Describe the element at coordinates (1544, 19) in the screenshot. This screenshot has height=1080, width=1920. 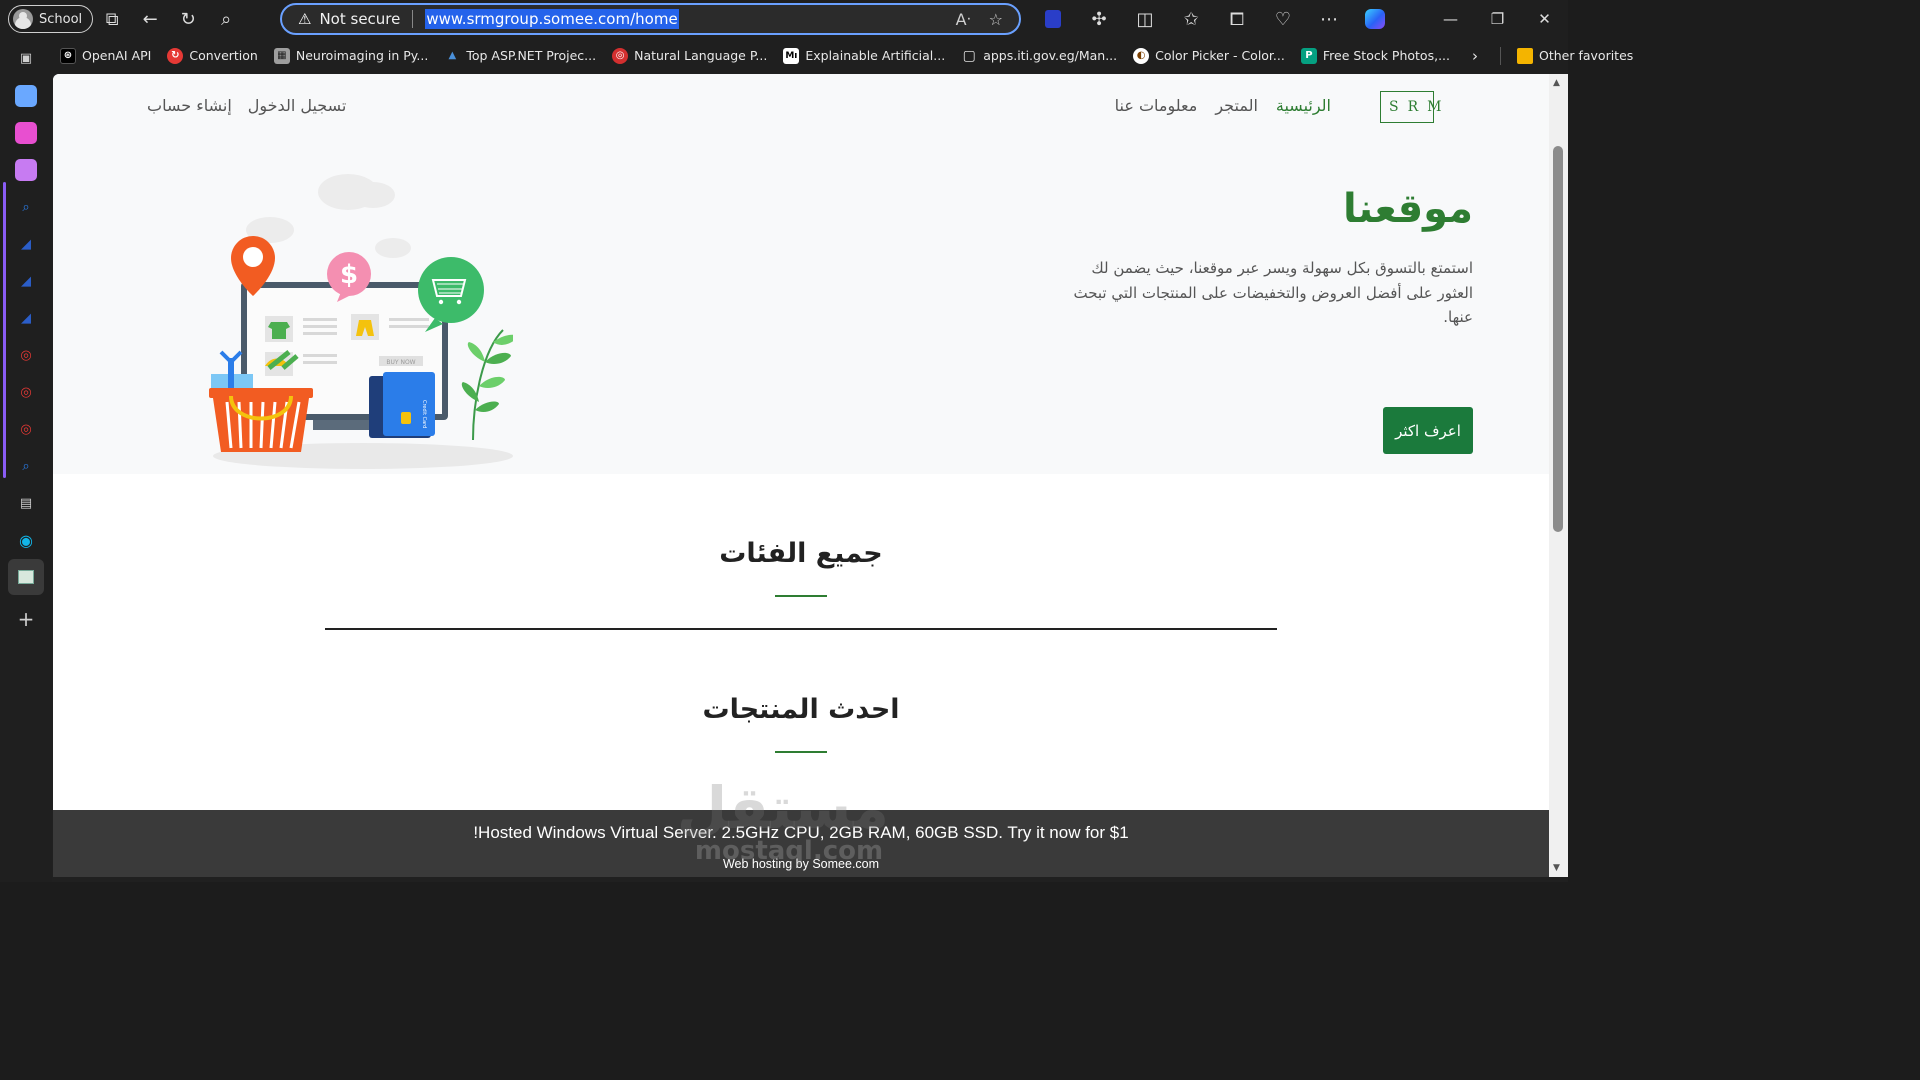
I see `close-icon: ✕` at that location.